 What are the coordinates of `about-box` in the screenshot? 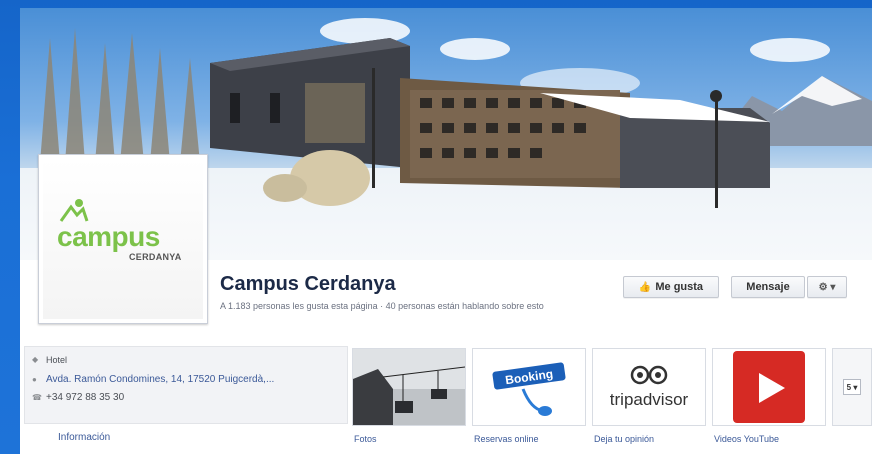 It's located at (186, 385).